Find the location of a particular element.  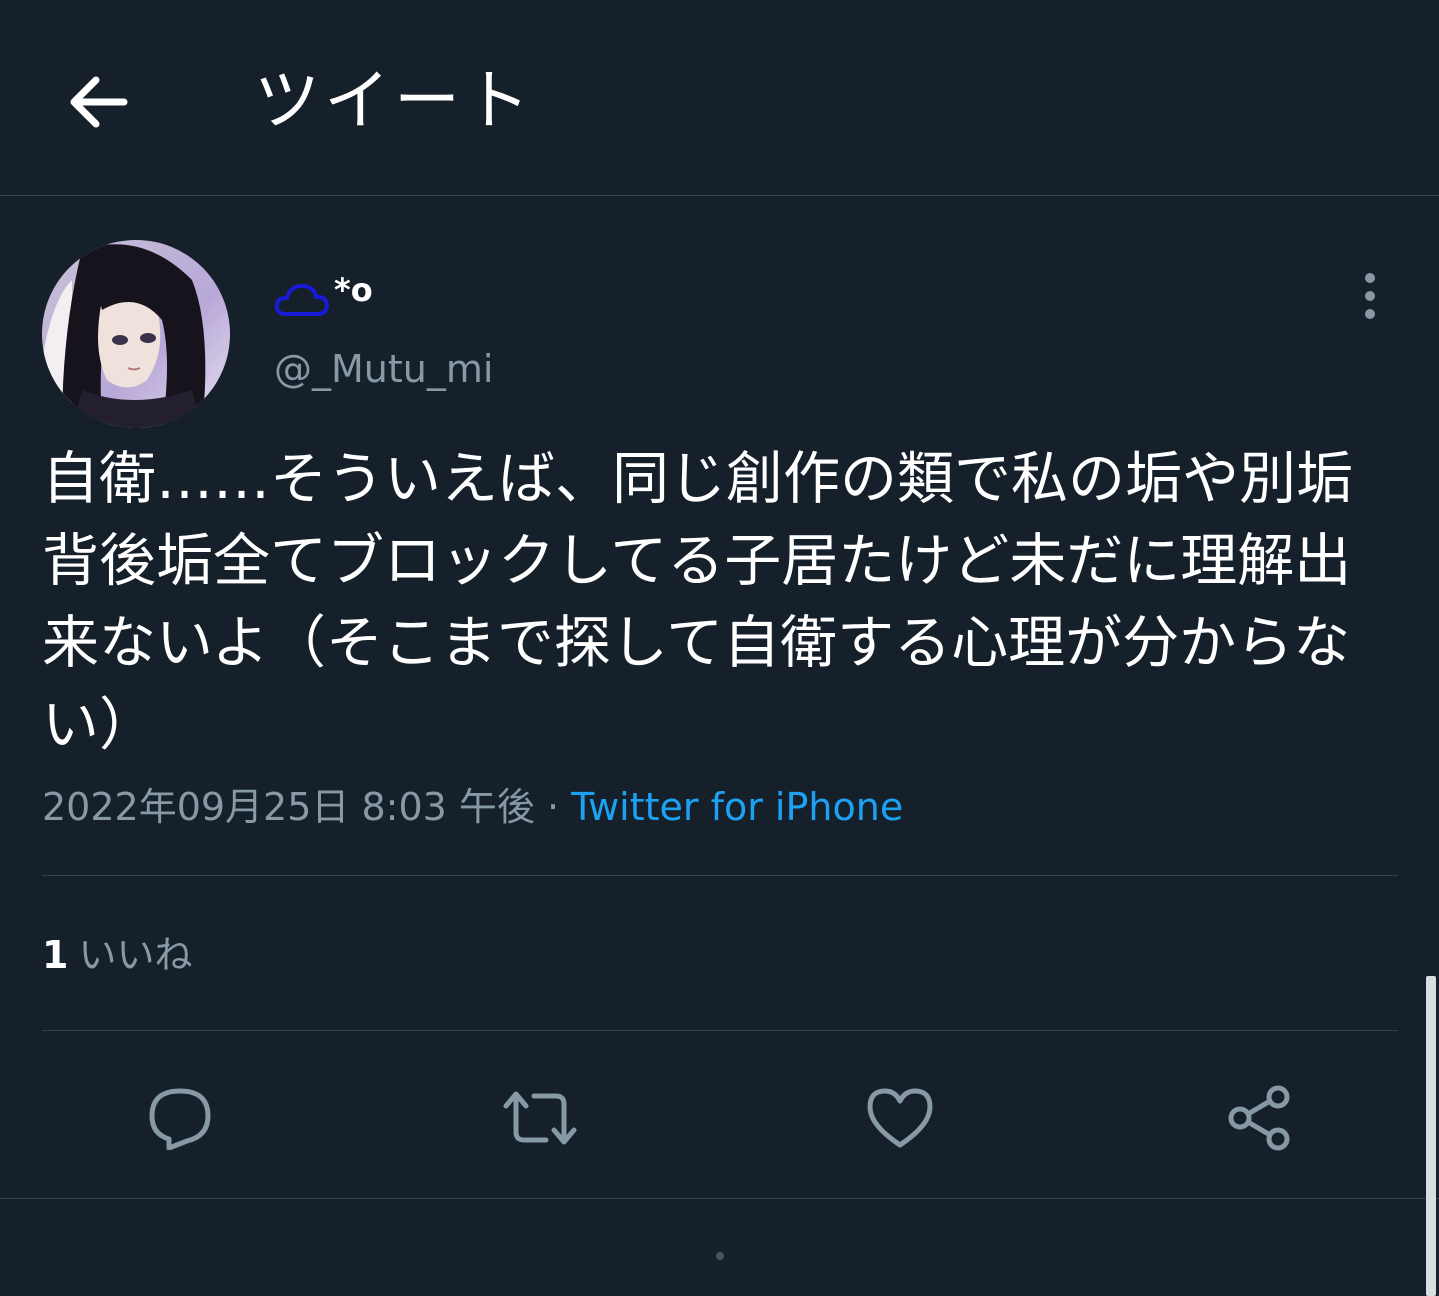

tweet-meta: 2022年09月25日 8:03 午後 · Twitter for iPhone is located at coordinates (472, 807).